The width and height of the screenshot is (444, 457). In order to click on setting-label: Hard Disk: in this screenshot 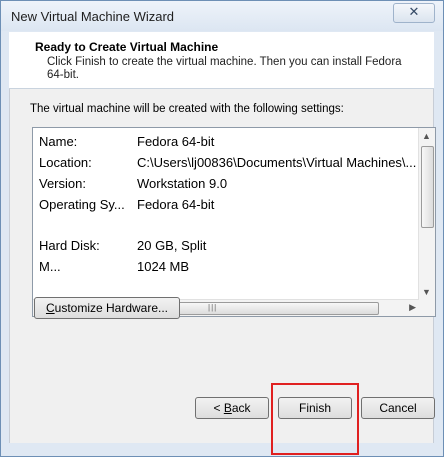, I will do `click(69, 245)`.